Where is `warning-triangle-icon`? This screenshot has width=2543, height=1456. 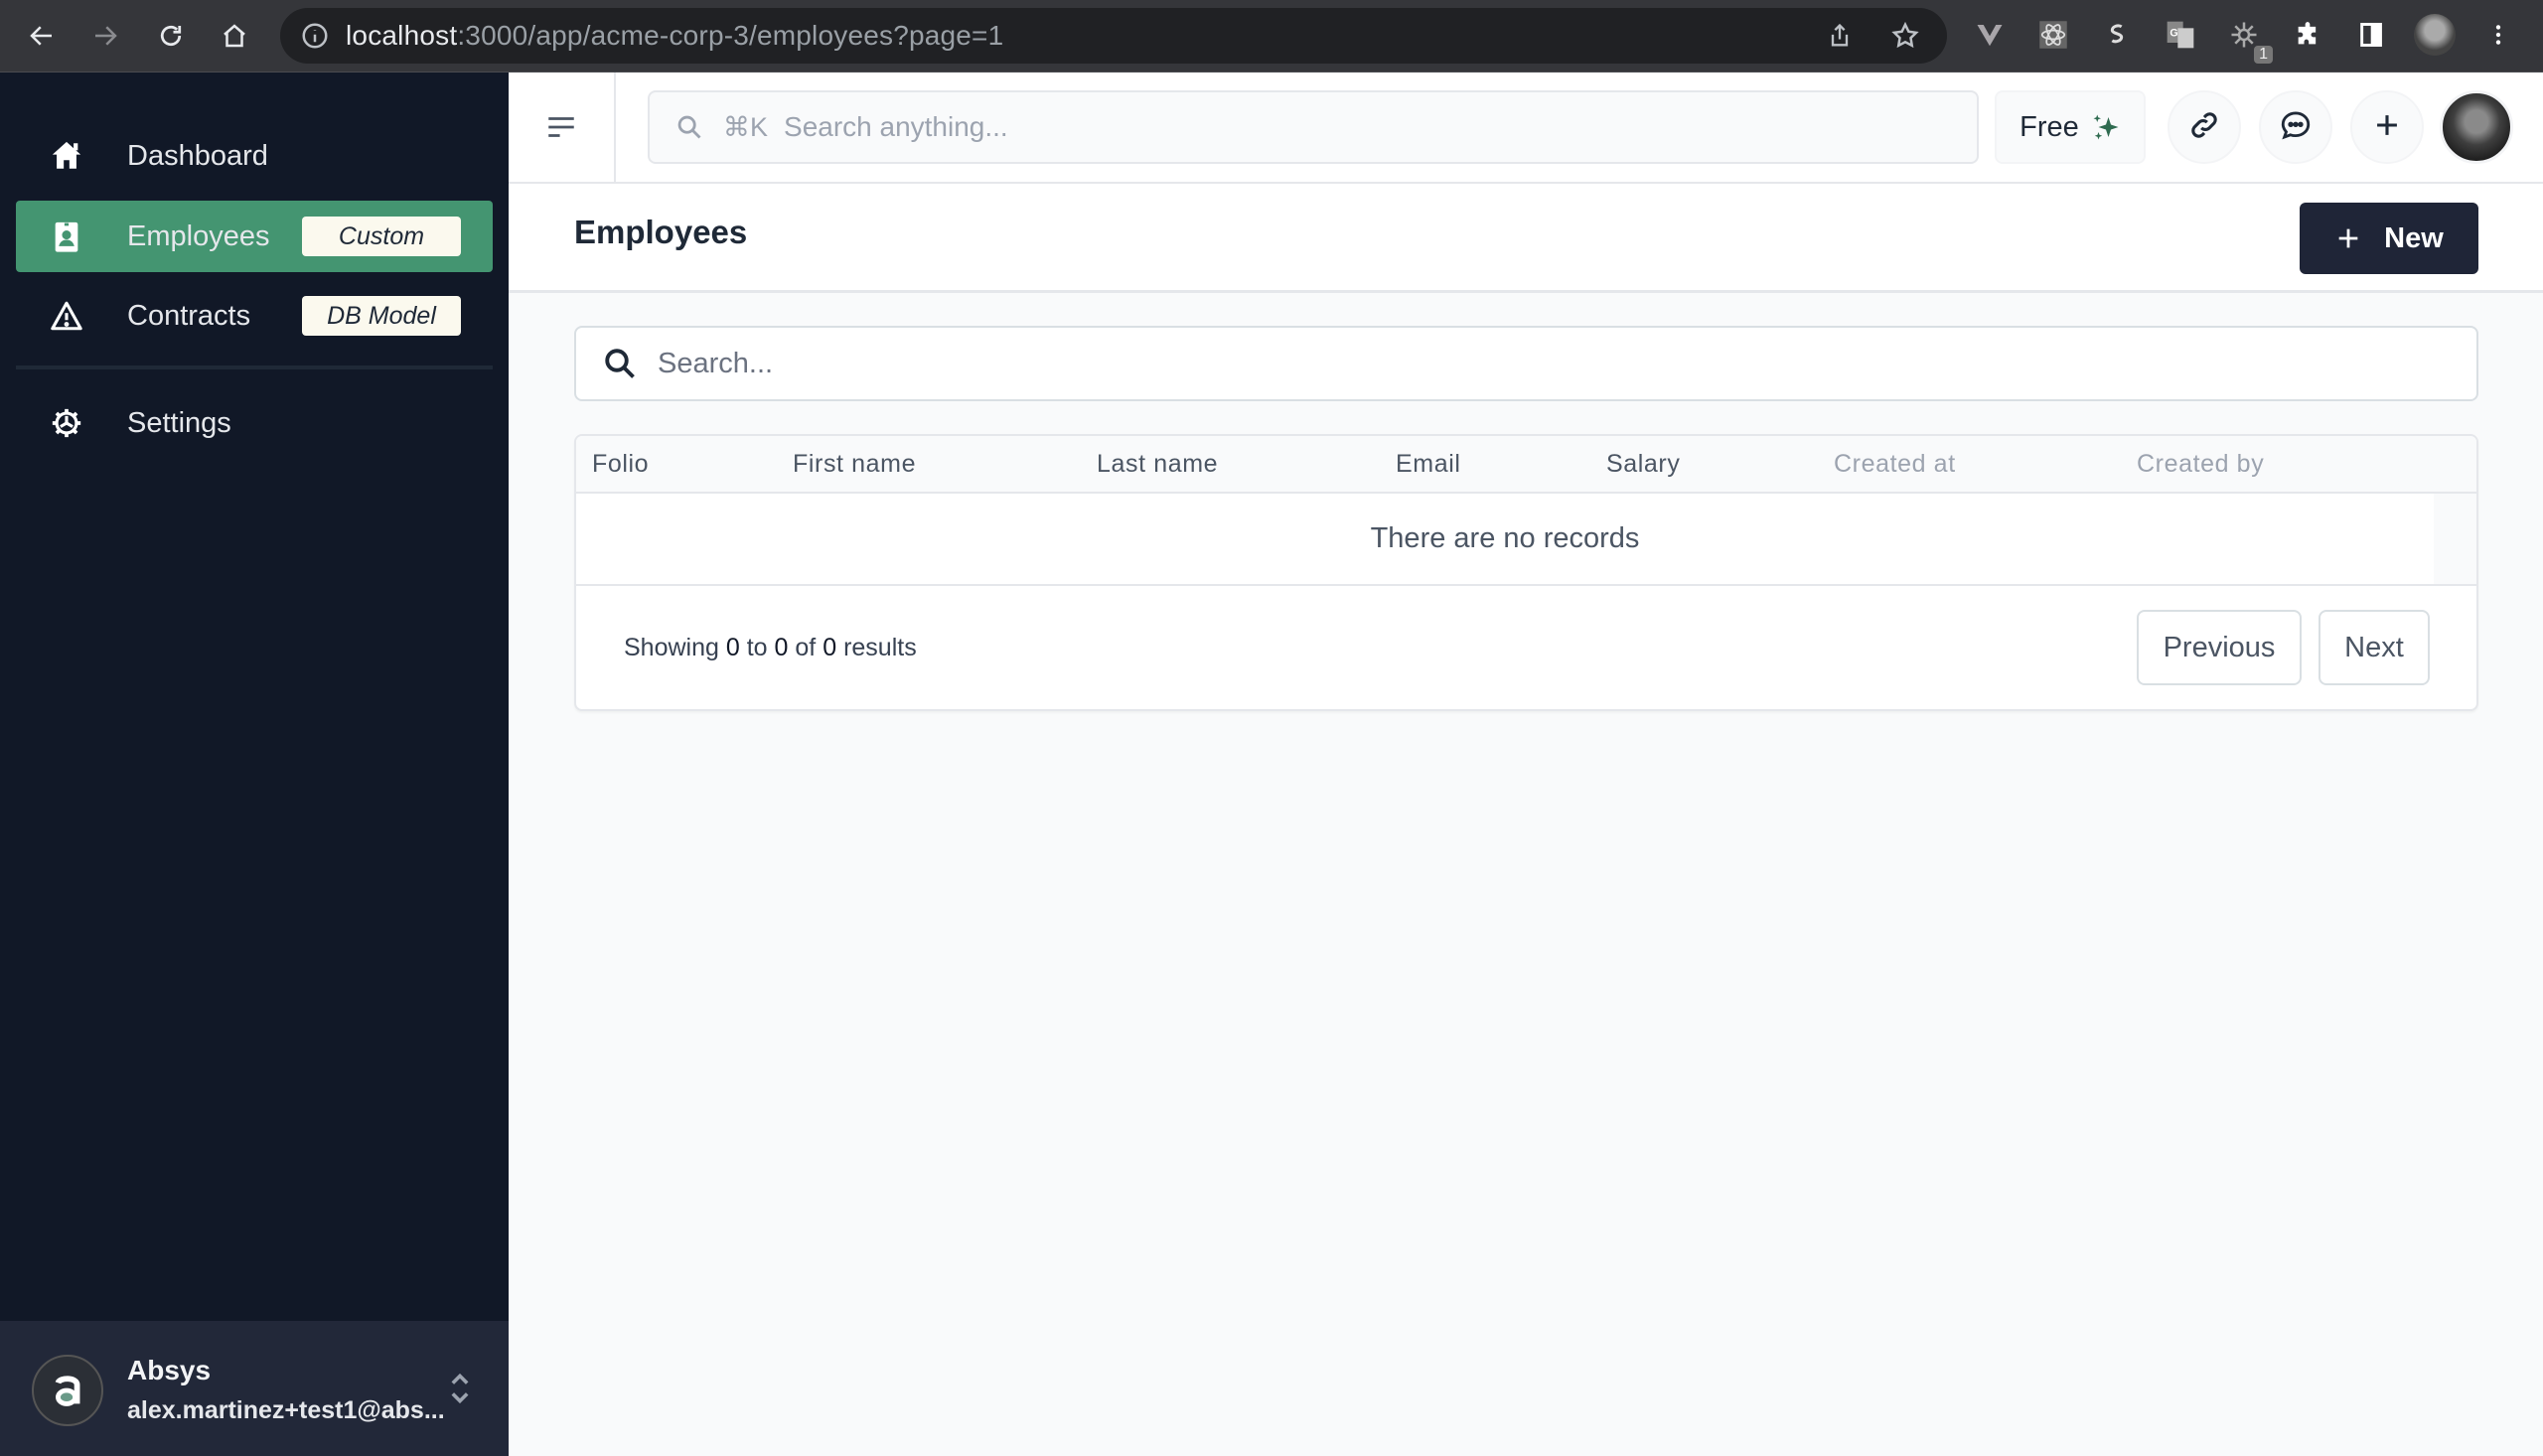
warning-triangle-icon is located at coordinates (66, 316).